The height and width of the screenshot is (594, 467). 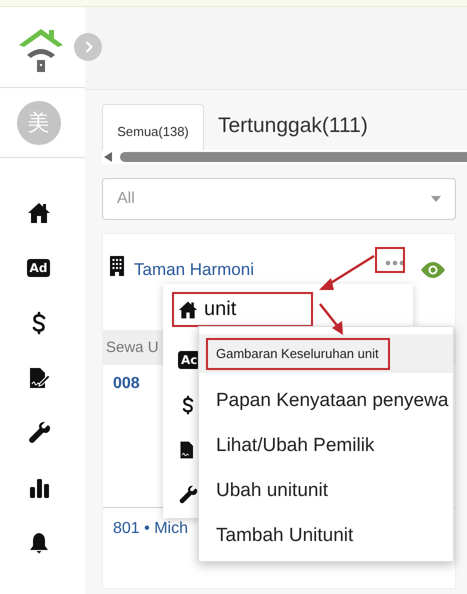 What do you see at coordinates (38, 267) in the screenshot?
I see `ad-icon: Ad` at bounding box center [38, 267].